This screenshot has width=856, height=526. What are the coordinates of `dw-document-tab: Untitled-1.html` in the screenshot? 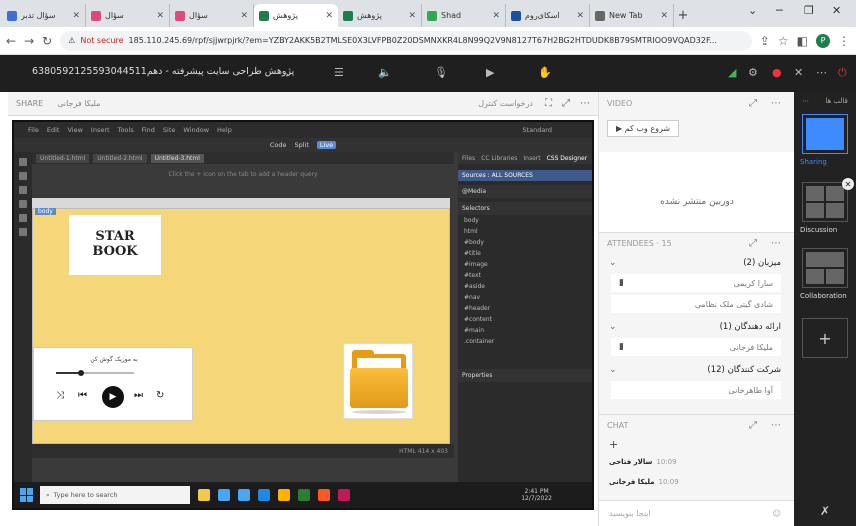 It's located at (63, 158).